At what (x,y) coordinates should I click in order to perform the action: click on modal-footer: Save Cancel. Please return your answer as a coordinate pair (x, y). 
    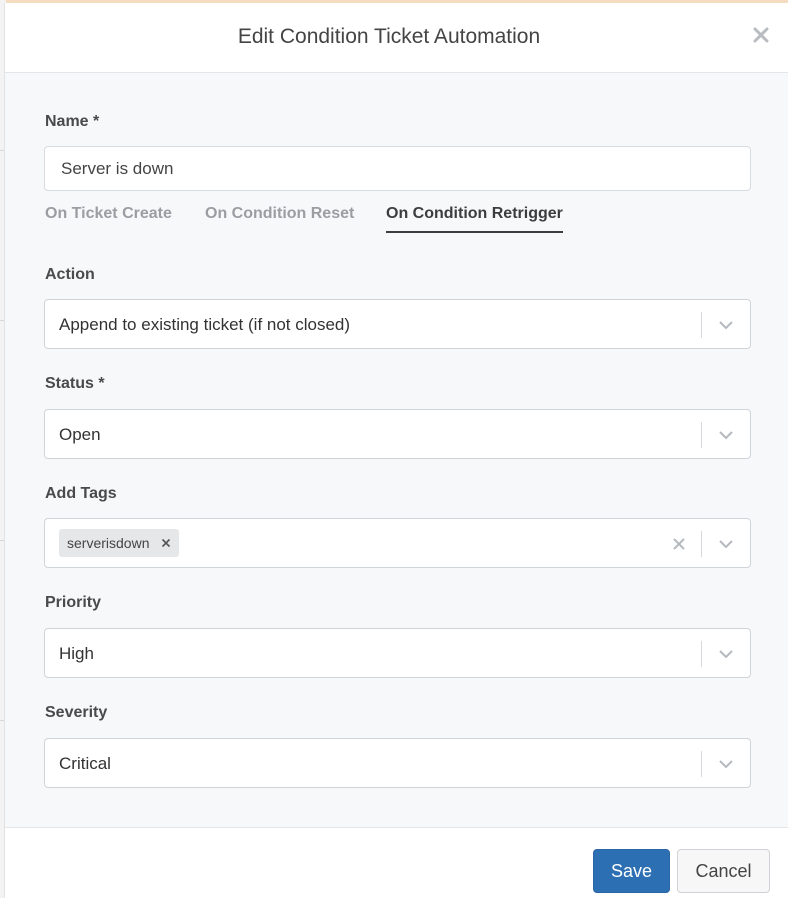
    Looking at the image, I should click on (396, 862).